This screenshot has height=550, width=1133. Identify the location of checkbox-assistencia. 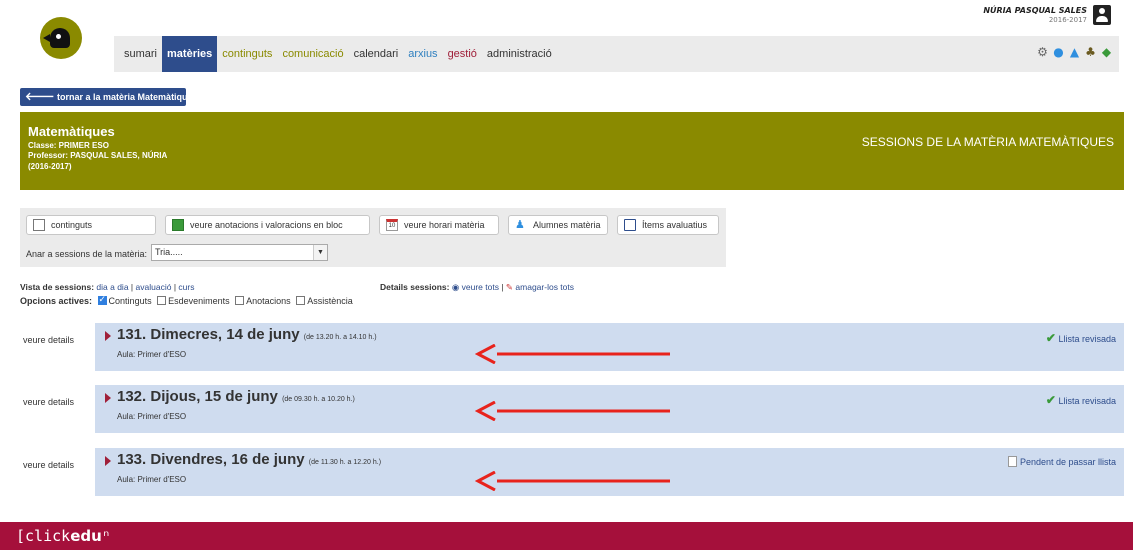
(301, 300).